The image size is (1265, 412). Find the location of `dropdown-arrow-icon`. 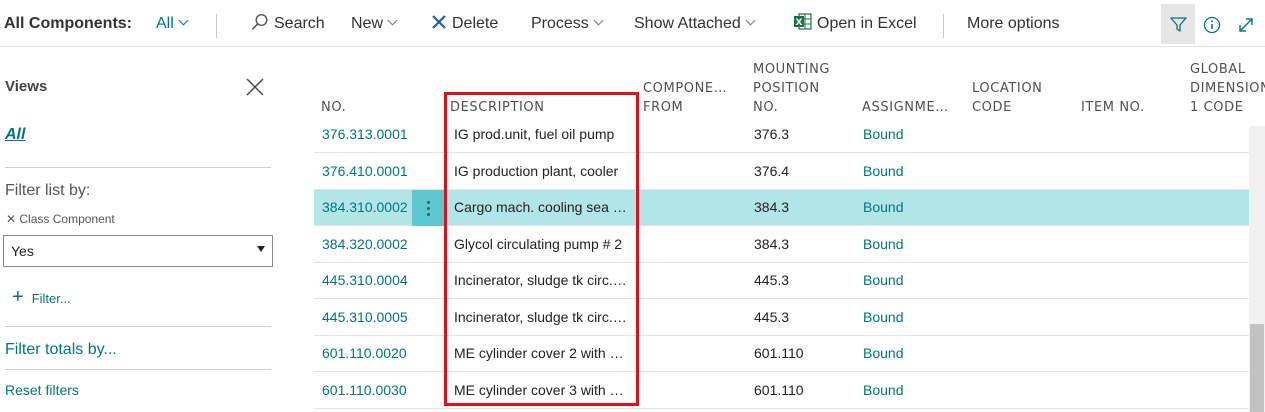

dropdown-arrow-icon is located at coordinates (261, 249).